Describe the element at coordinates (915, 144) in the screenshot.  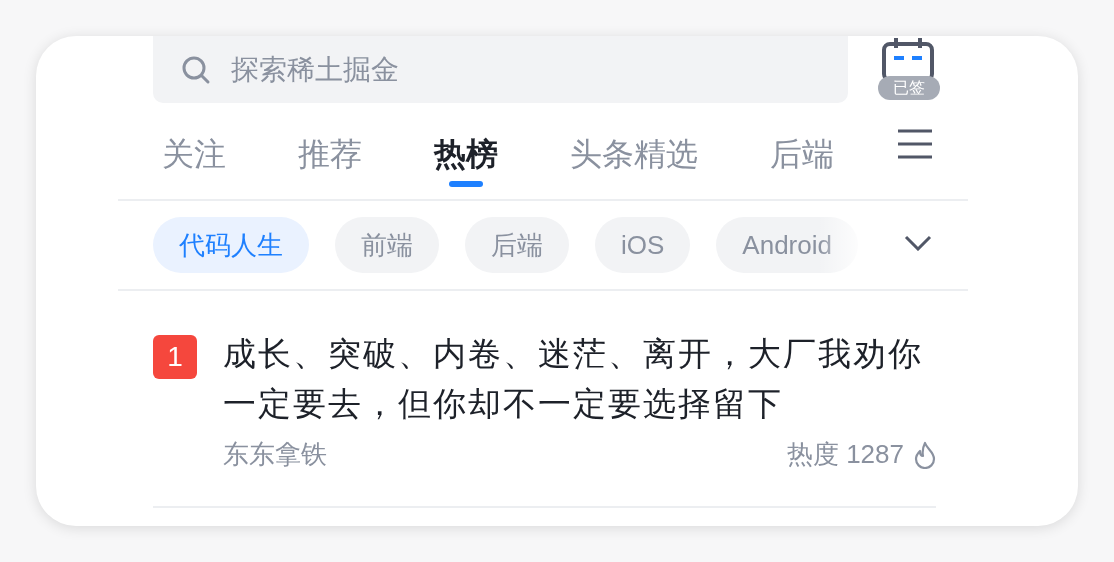
I see `menu-icon` at that location.